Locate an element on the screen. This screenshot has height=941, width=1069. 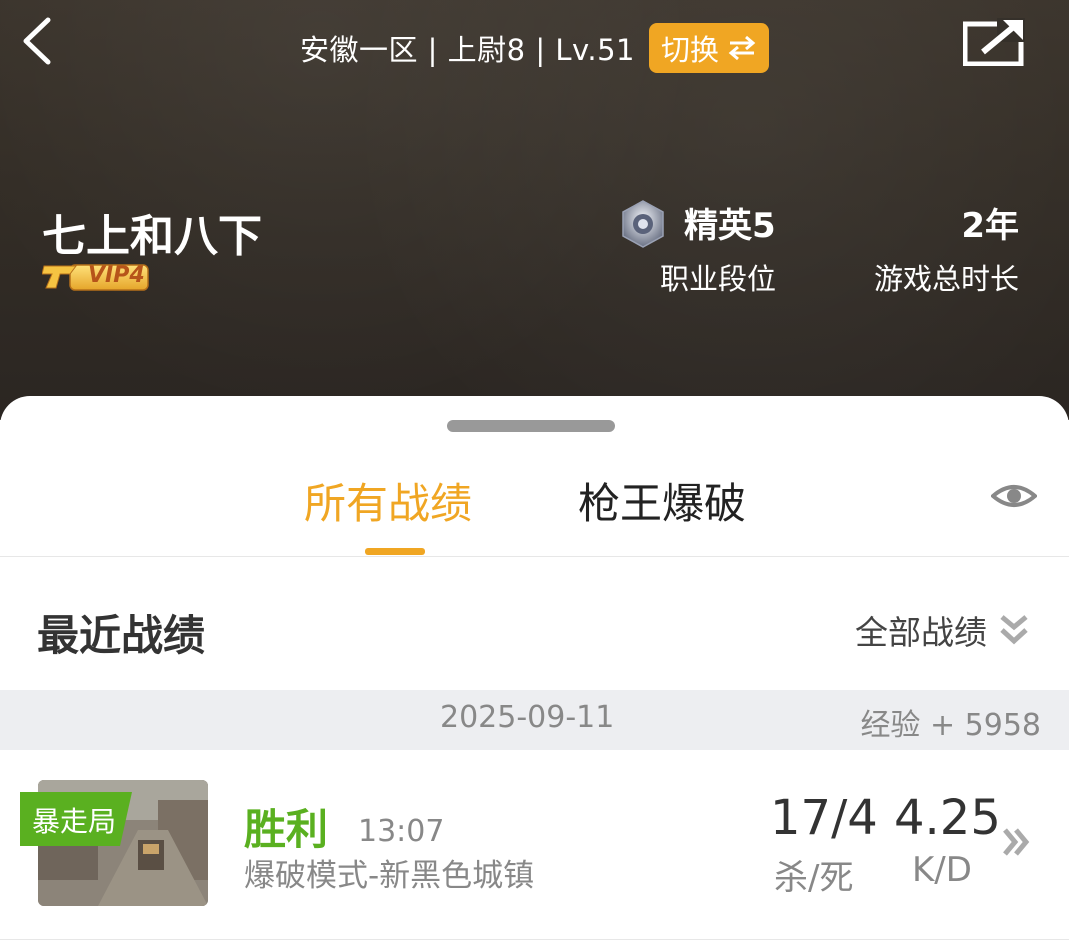
date-group-header: 2025-09-11 经验 + 5958 is located at coordinates (534, 720).